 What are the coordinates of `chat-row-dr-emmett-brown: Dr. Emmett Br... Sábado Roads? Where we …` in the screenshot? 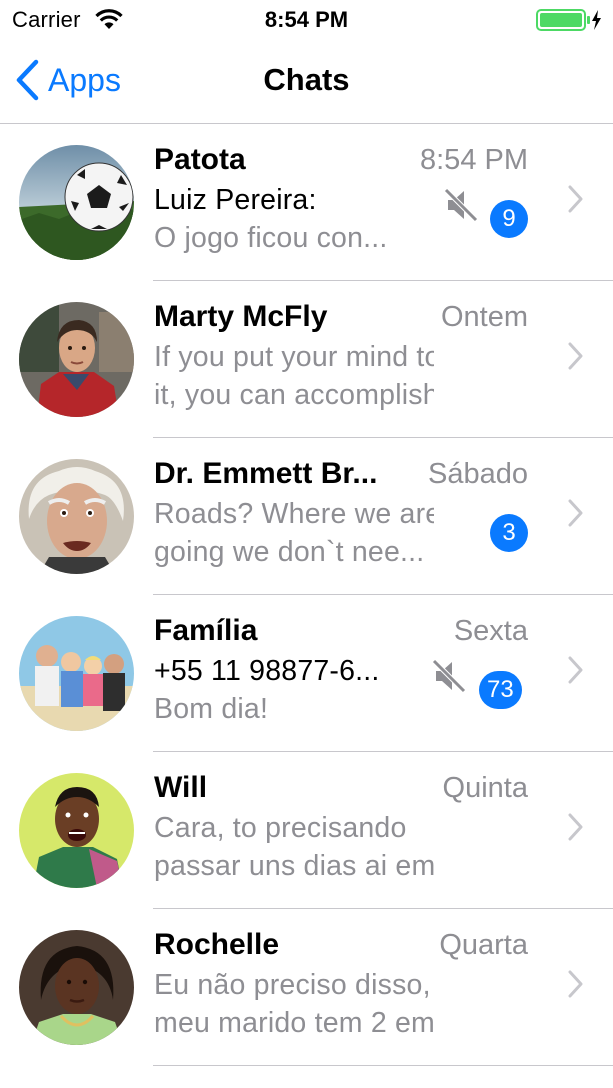 It's located at (306, 516).